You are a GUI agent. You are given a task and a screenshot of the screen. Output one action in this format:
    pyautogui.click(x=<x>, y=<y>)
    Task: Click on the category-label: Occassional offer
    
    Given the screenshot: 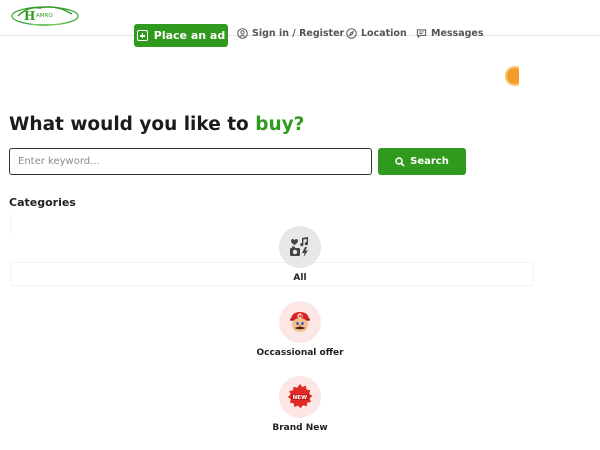 What is the action you would take?
    pyautogui.click(x=300, y=353)
    